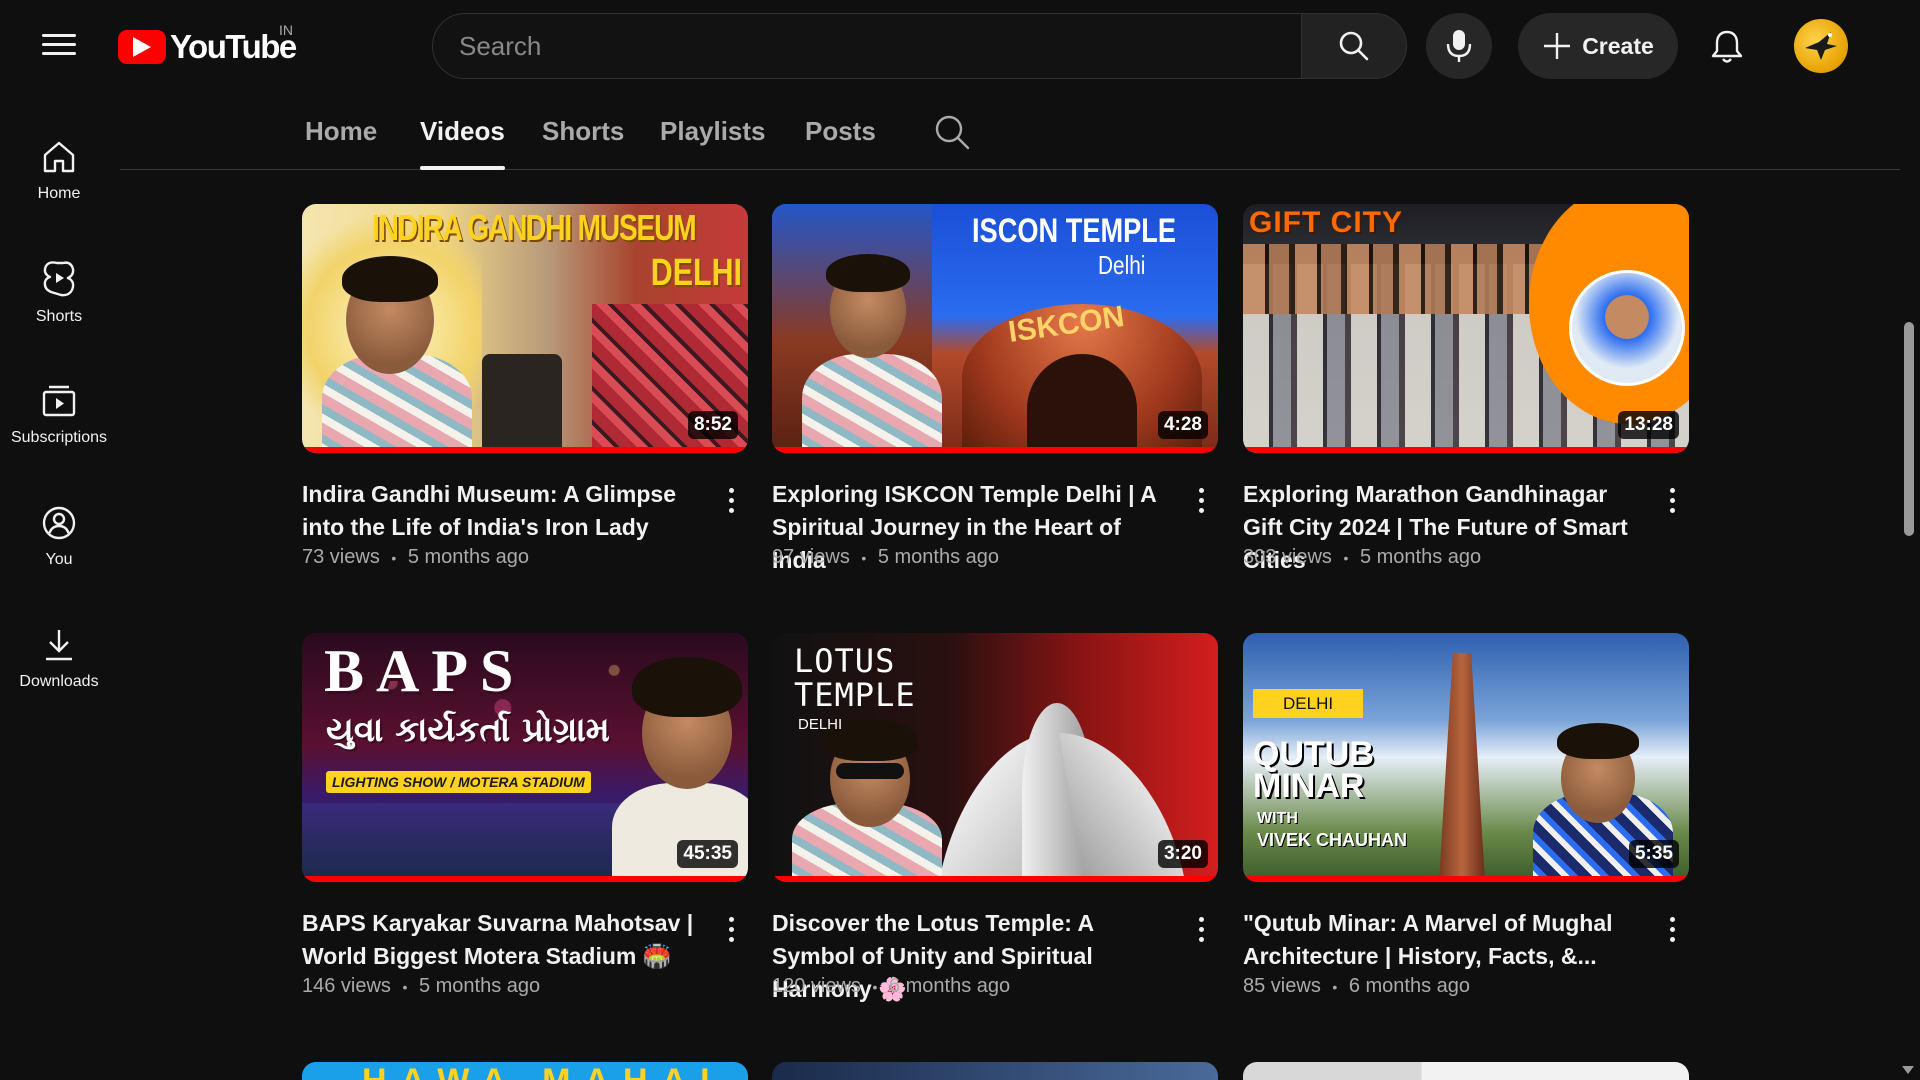 Image resolution: width=1920 pixels, height=1080 pixels. What do you see at coordinates (1054, 787) in the screenshot?
I see `lotus-temple-shape` at bounding box center [1054, 787].